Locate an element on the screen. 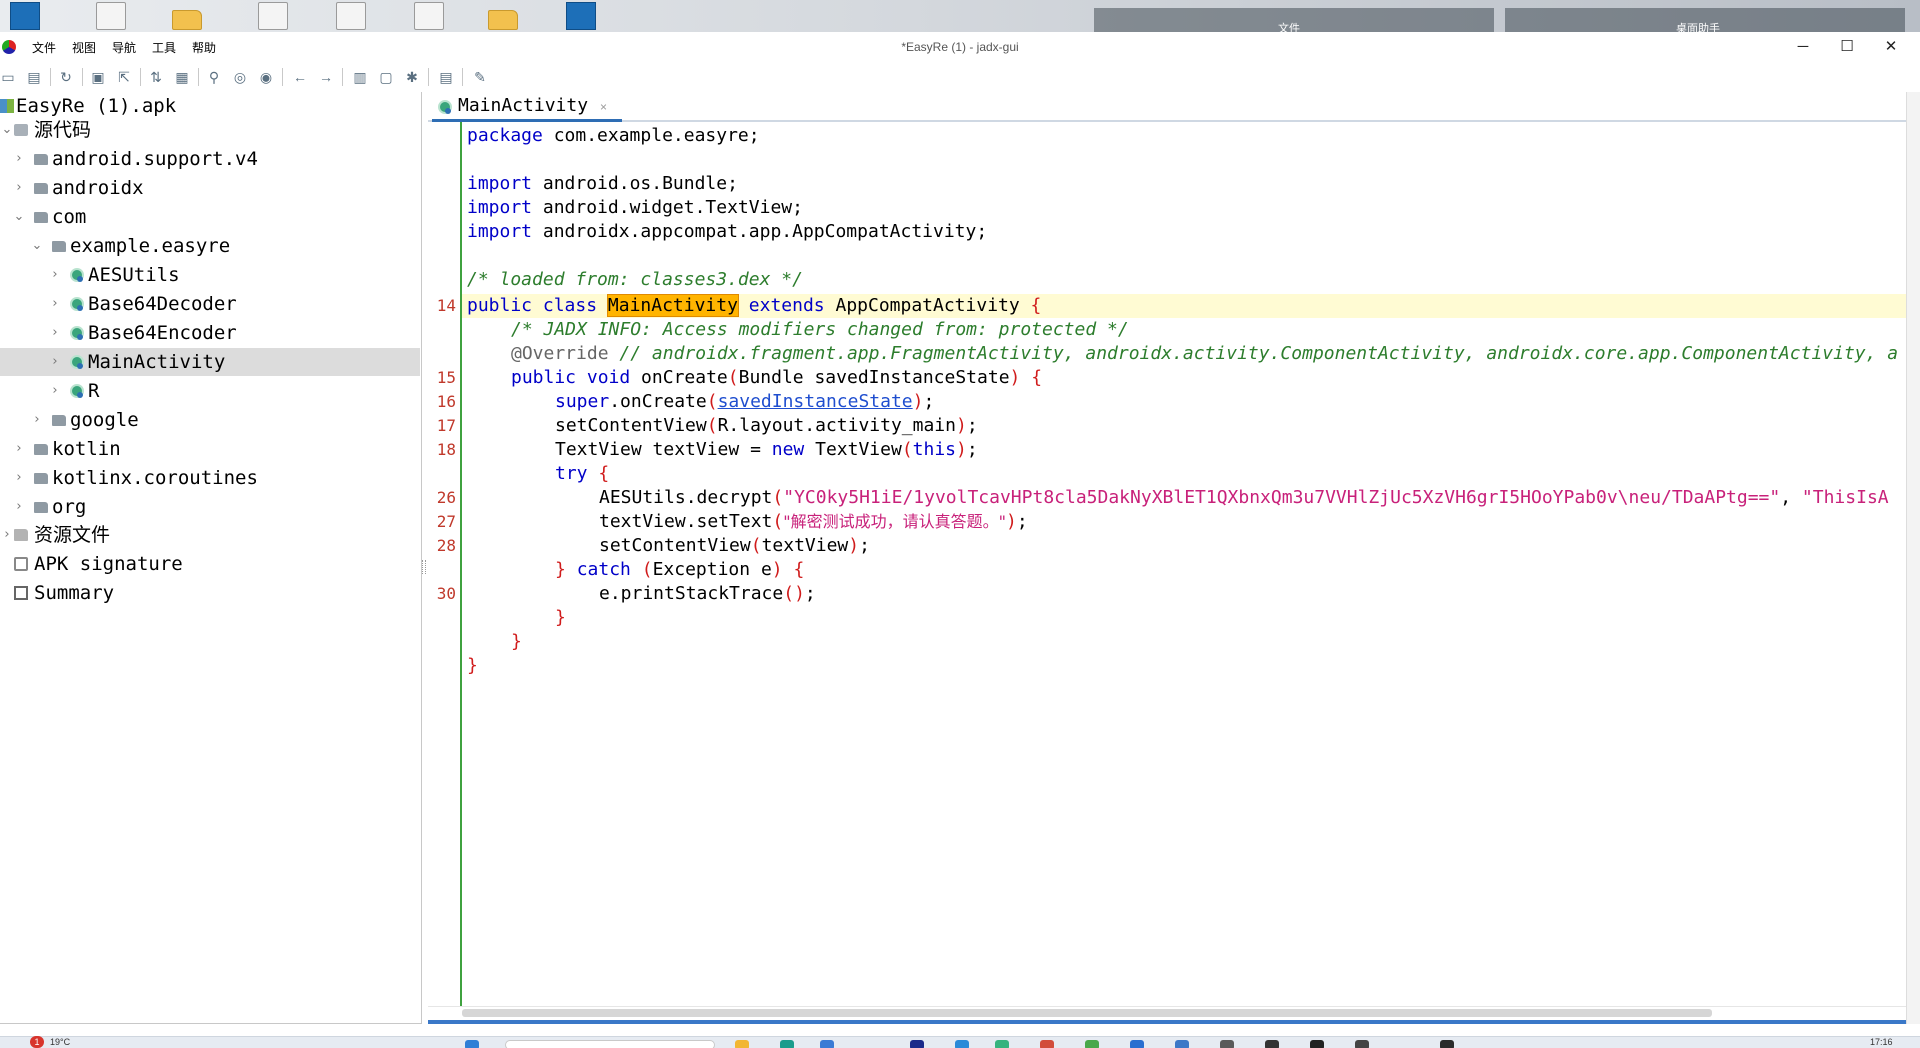  tree-item-package: › kotlin is located at coordinates (210, 449).